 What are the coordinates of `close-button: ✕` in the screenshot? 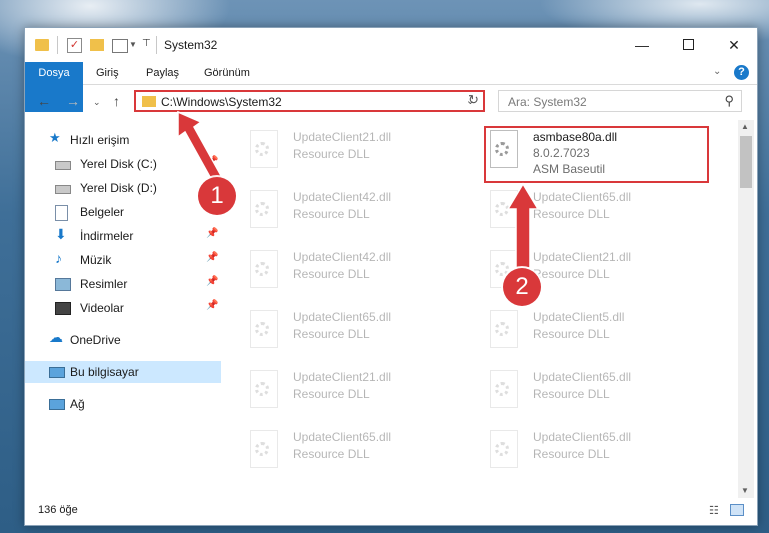 It's located at (734, 45).